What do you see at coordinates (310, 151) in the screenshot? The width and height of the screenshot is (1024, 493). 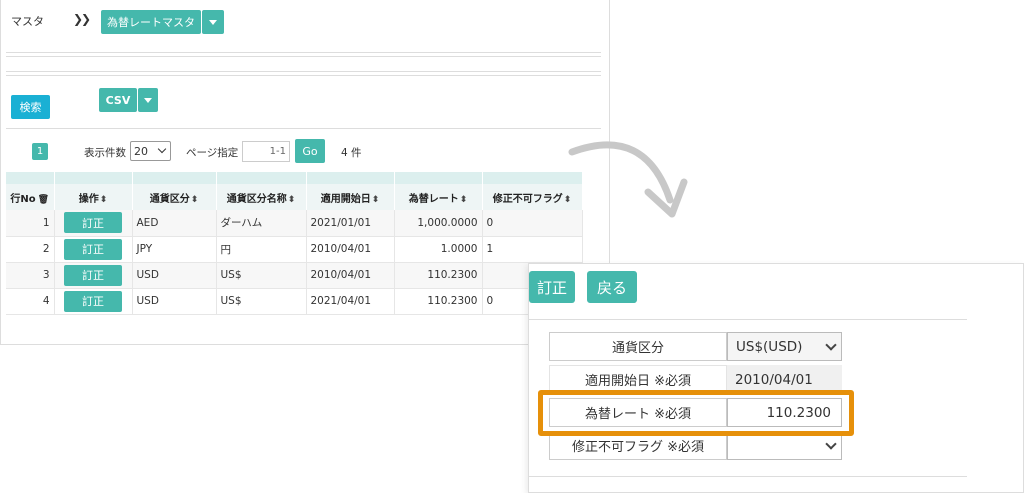 I see `go-button: Go` at bounding box center [310, 151].